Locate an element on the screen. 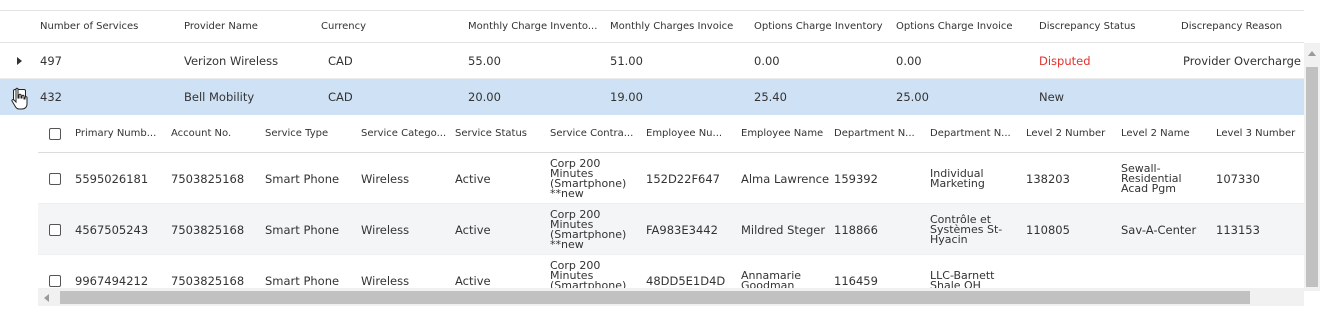  cell-provider-name: Verizon Wireless is located at coordinates (231, 61).